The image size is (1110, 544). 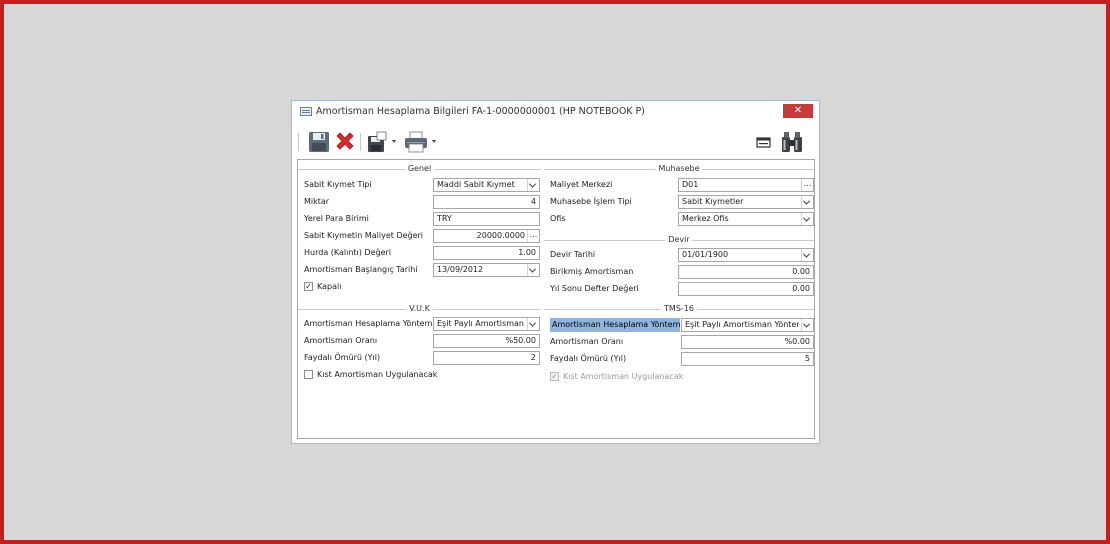 I want to click on label-birikmis-amortisman: Birikmiş Amortisman, so click(x=592, y=271).